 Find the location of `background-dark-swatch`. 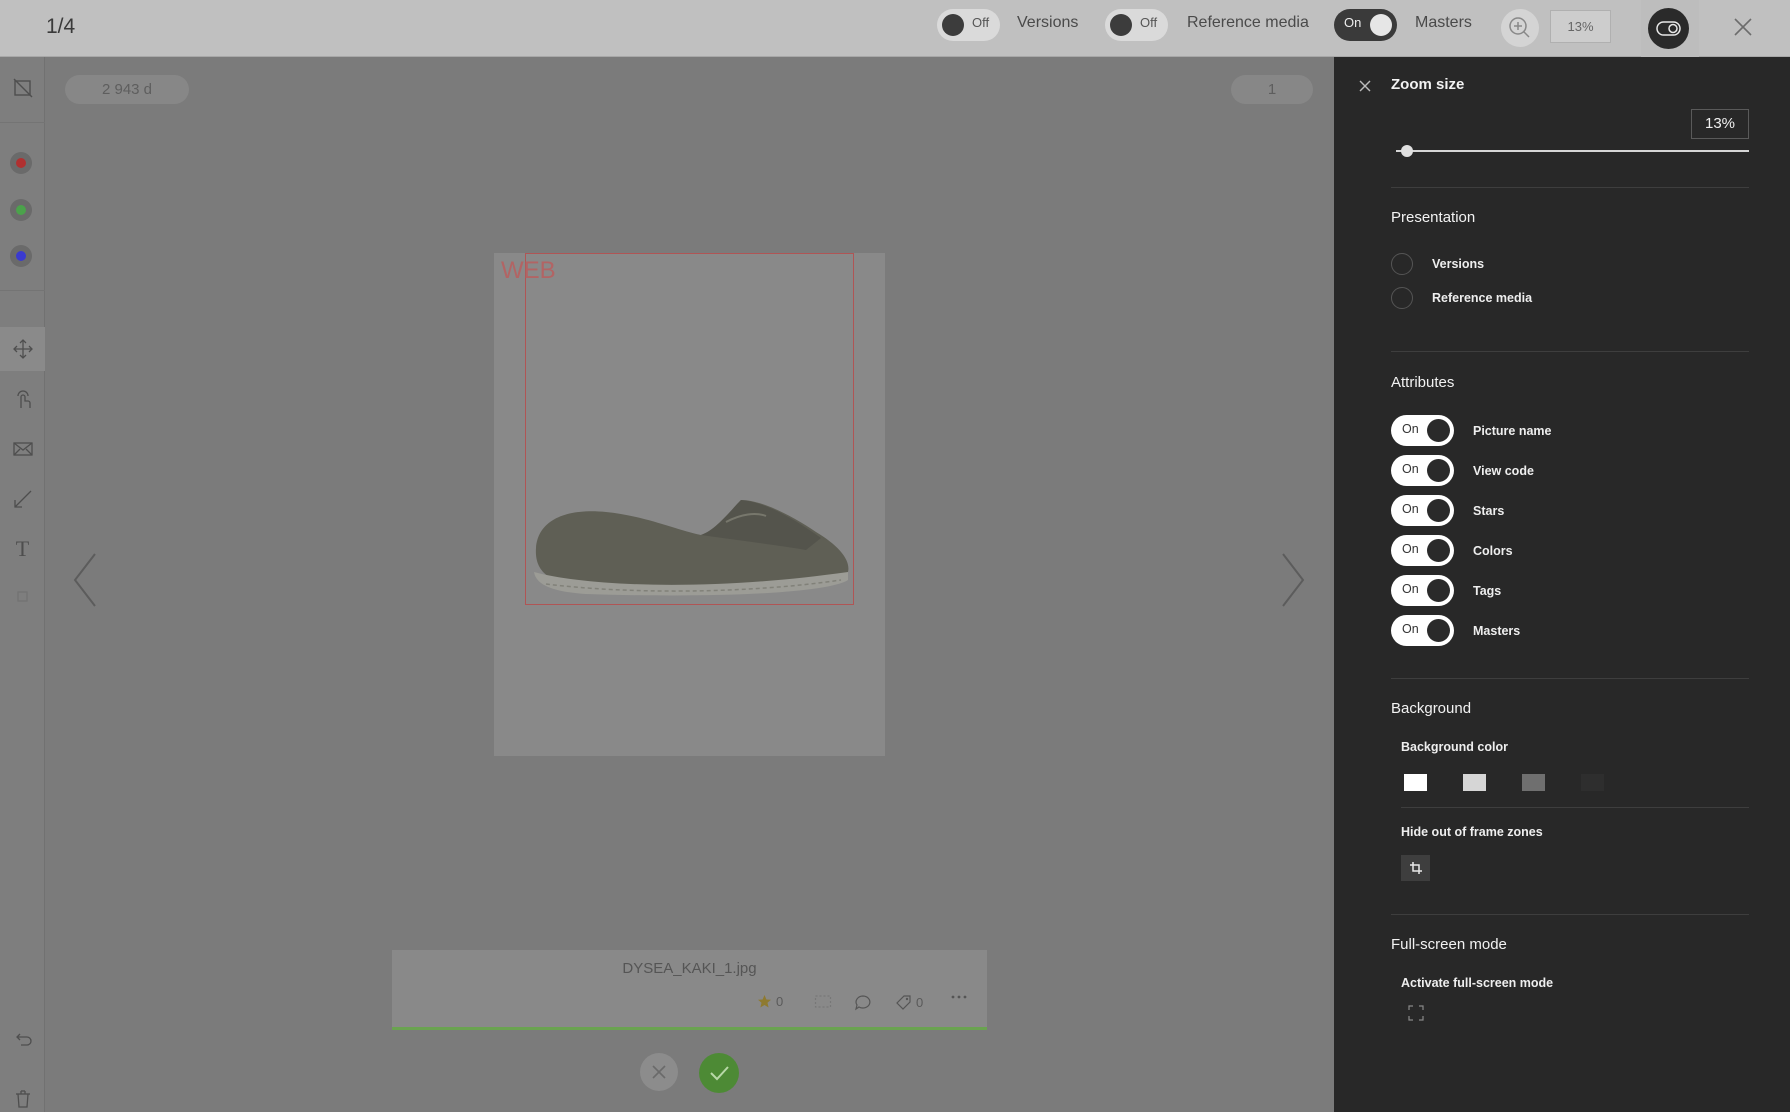

background-dark-swatch is located at coordinates (1592, 782).